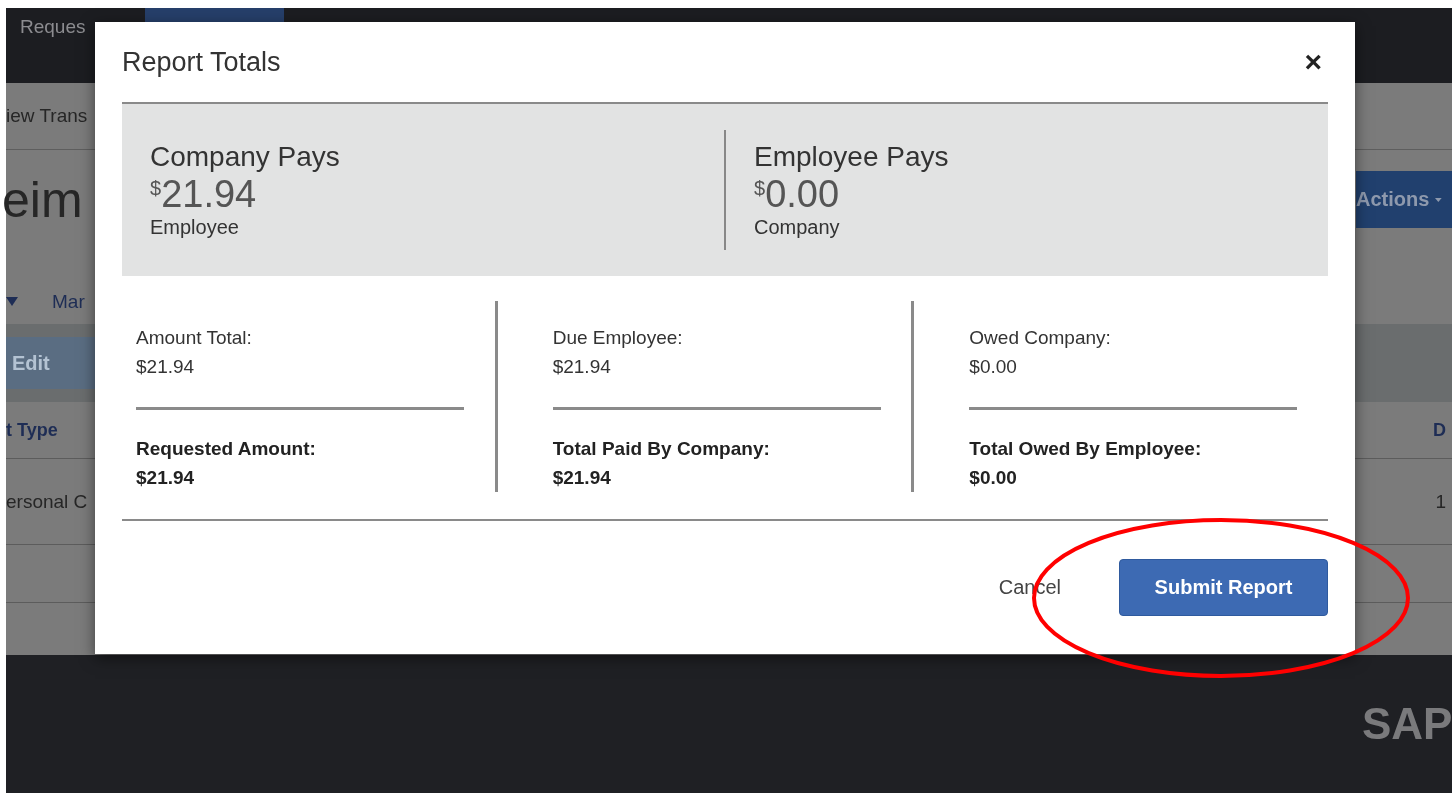 The height and width of the screenshot is (793, 1452). What do you see at coordinates (1439, 430) in the screenshot?
I see `column-header: D` at bounding box center [1439, 430].